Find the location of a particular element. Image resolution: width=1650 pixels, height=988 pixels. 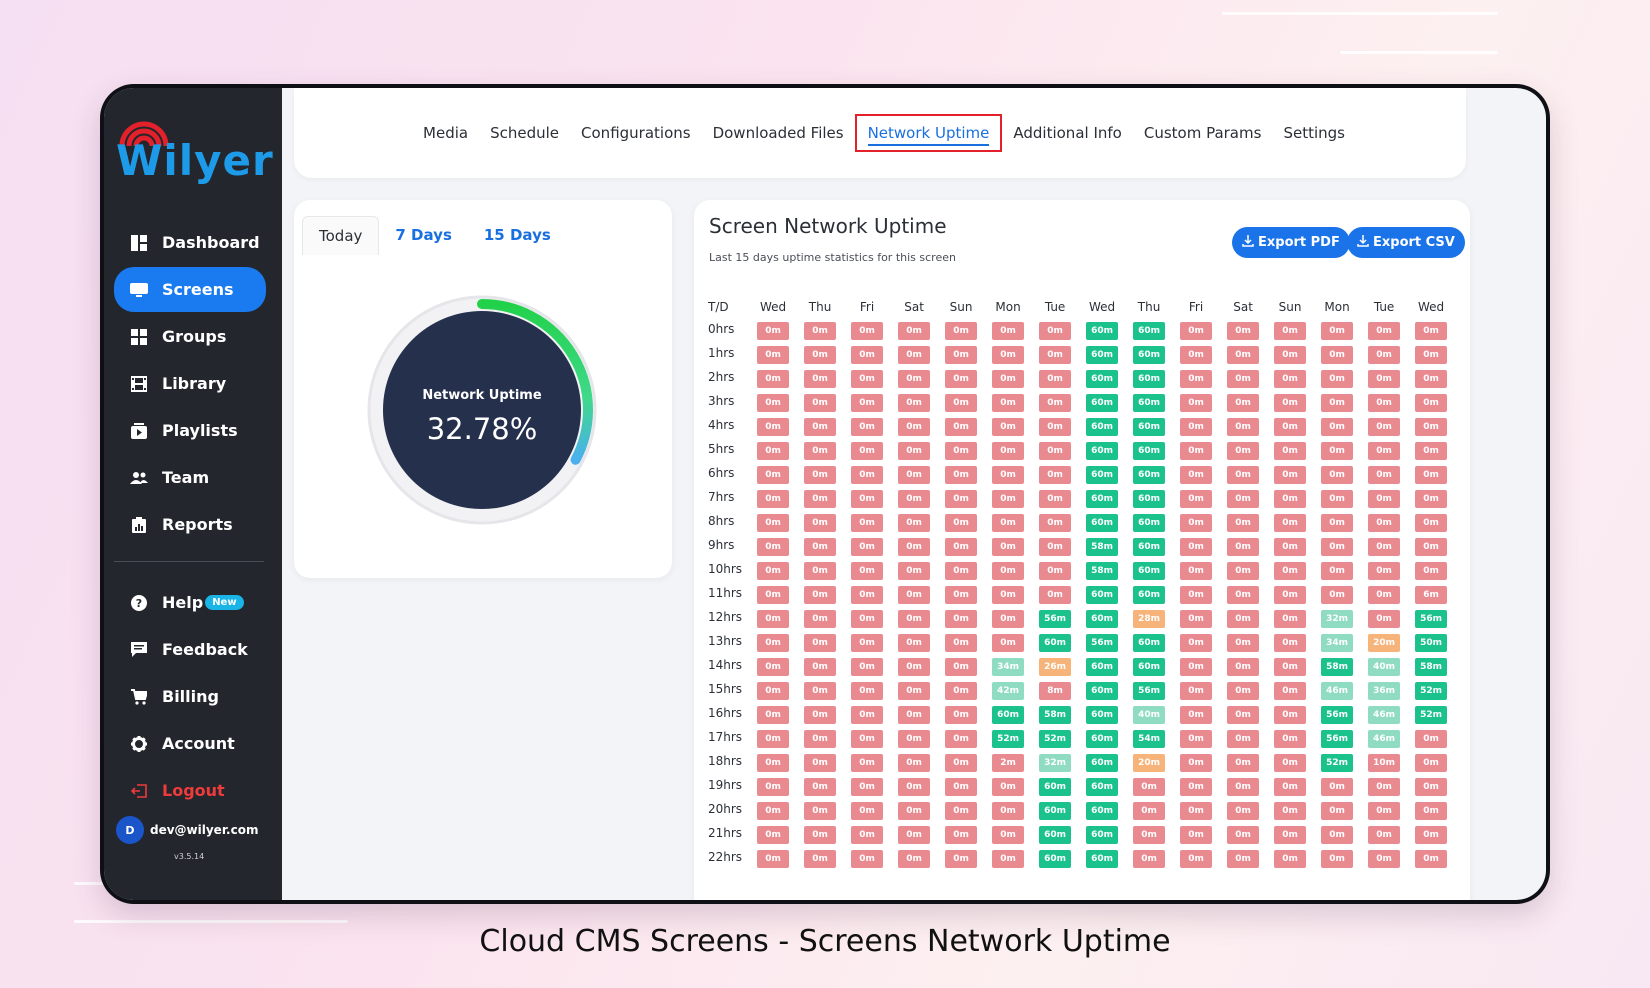

tab-downloaded-files: Downloaded Files is located at coordinates (778, 133).